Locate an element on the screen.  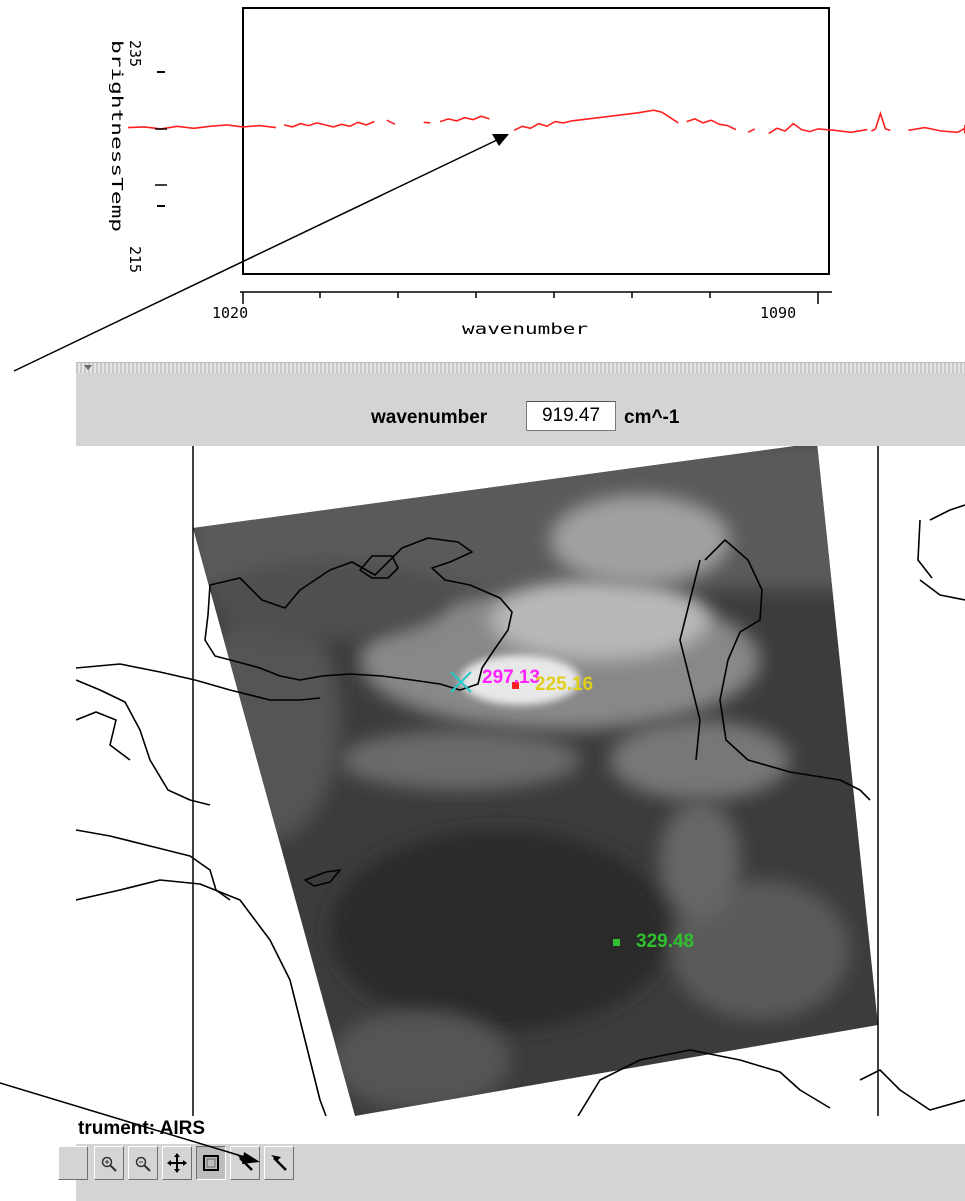
green-probe-label: 329.48 is located at coordinates (665, 941).